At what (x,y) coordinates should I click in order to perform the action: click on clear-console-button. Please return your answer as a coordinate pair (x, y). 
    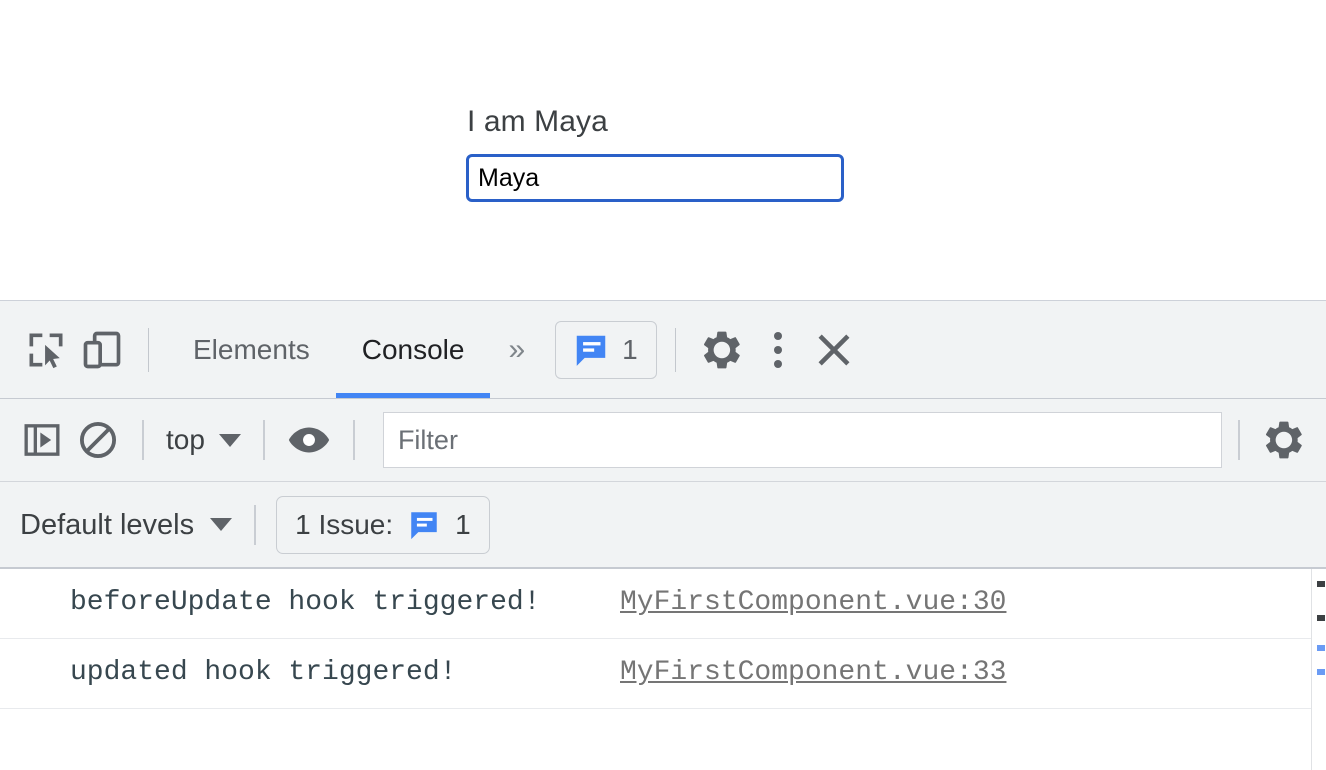
    Looking at the image, I should click on (98, 440).